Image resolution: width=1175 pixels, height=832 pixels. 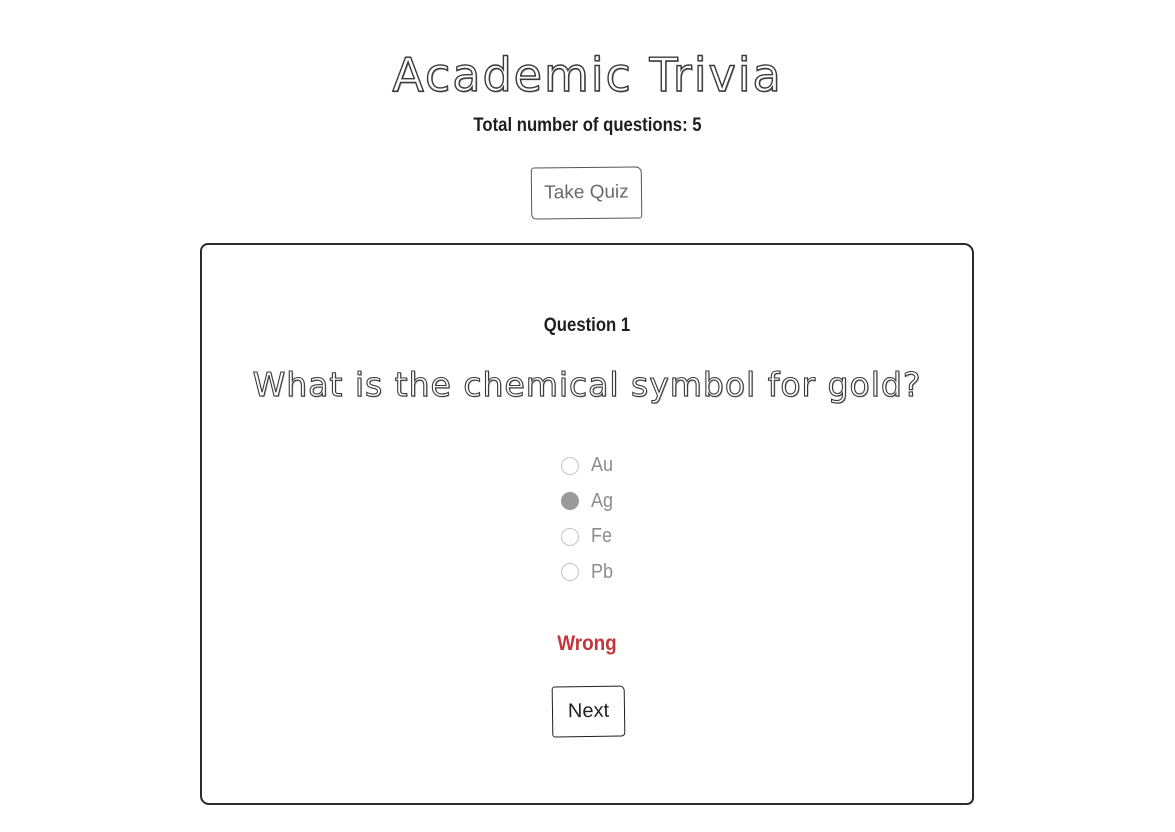 What do you see at coordinates (570, 501) in the screenshot?
I see `radio-button-selected` at bounding box center [570, 501].